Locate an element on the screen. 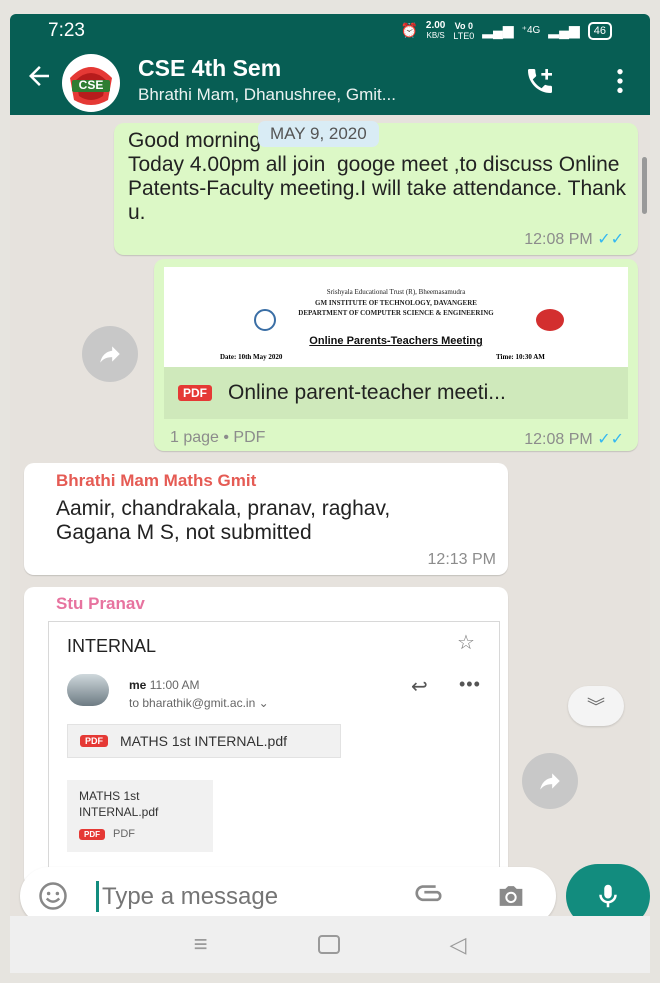 This screenshot has height=983, width=660. attachment-chip: PDF MATHS 1st INTERNAL.pdf is located at coordinates (204, 741).